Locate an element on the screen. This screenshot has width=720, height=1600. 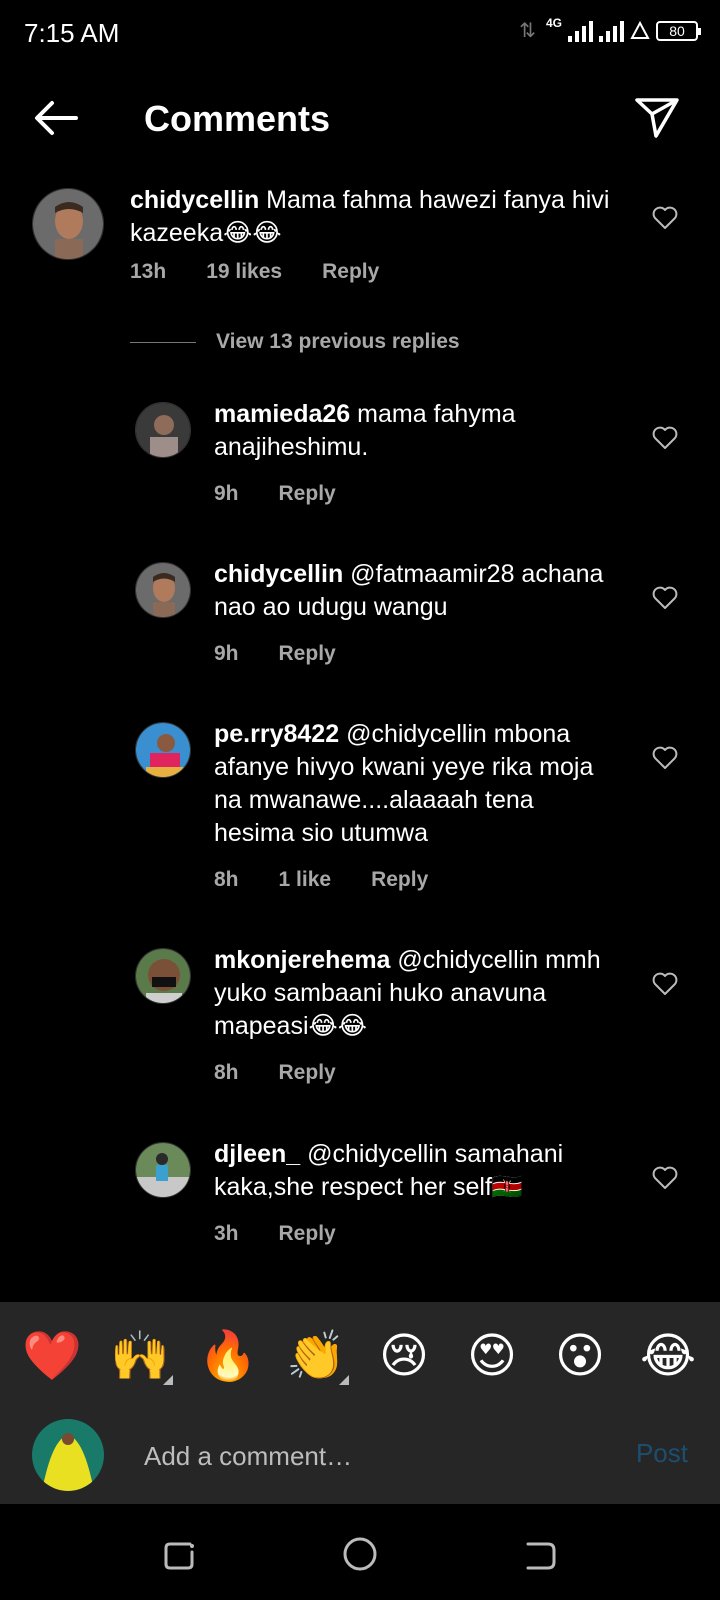
emoji-glyph: 👏 is located at coordinates (316, 1356).